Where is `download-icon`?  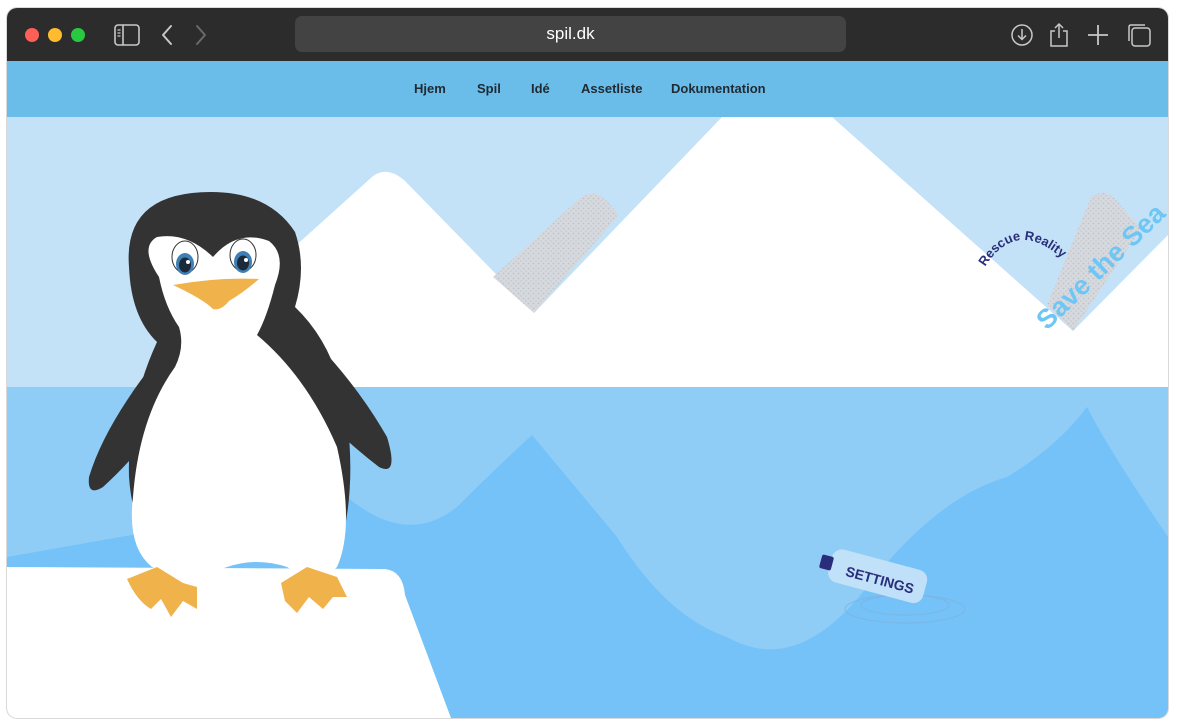 download-icon is located at coordinates (1022, 35).